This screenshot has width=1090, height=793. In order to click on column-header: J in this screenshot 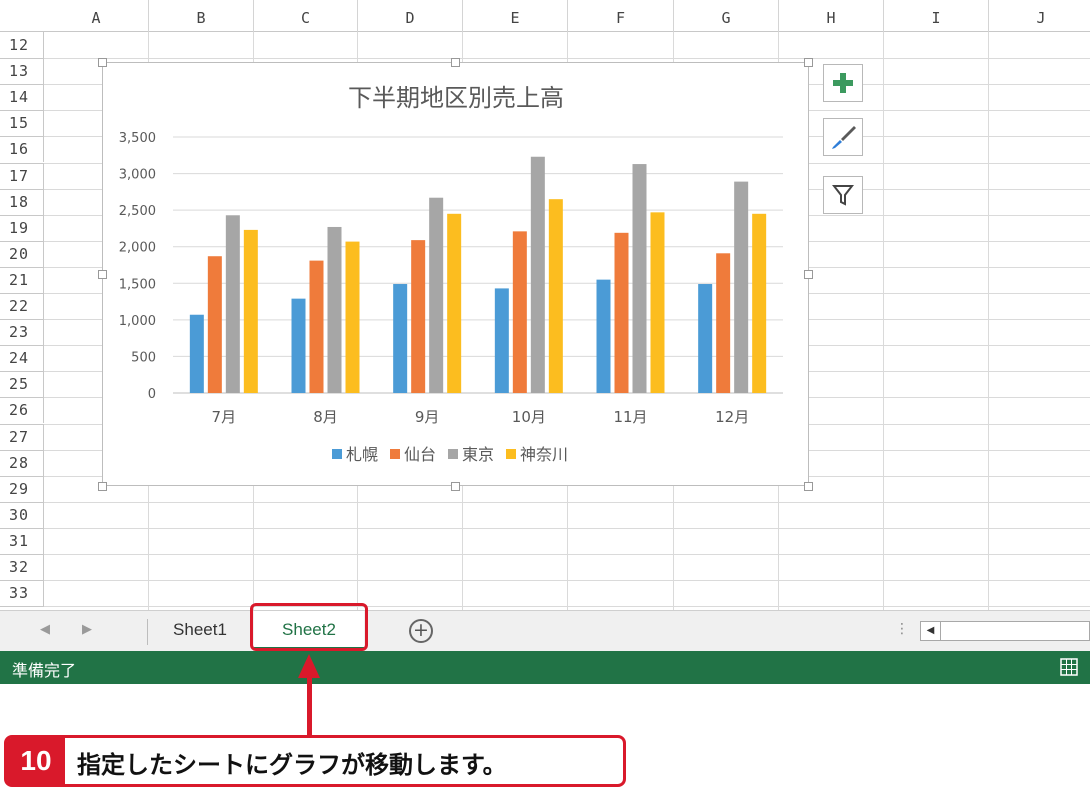, I will do `click(1039, 16)`.